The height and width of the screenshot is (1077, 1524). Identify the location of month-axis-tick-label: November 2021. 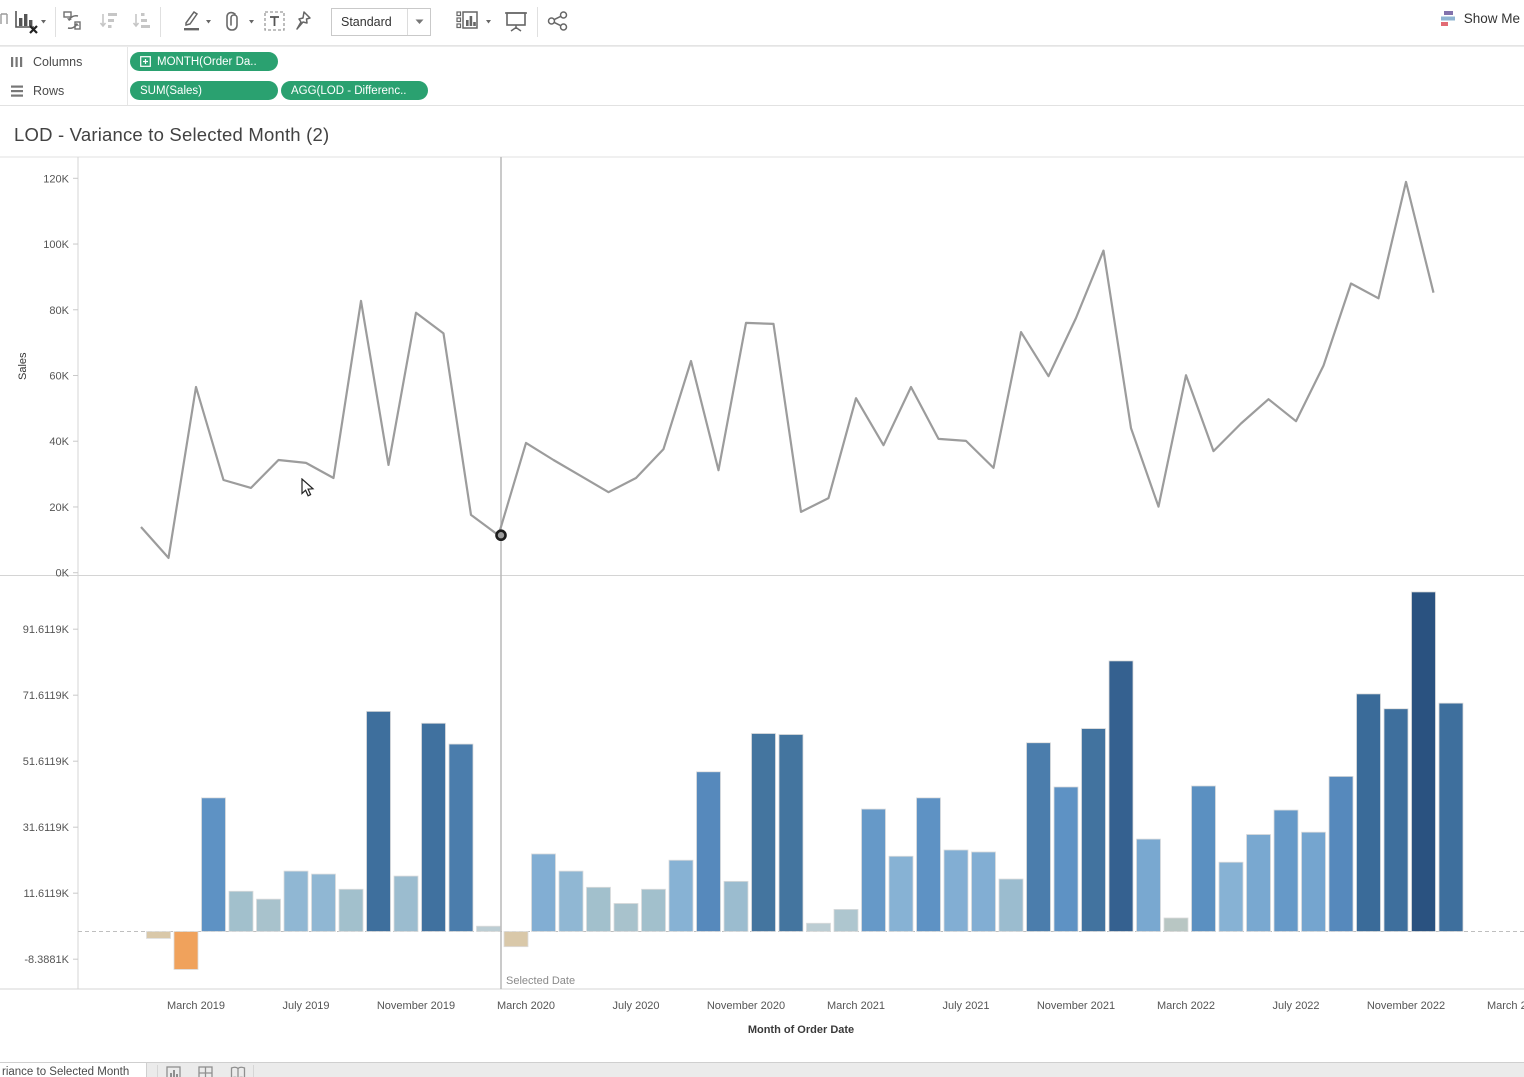
(1076, 1006).